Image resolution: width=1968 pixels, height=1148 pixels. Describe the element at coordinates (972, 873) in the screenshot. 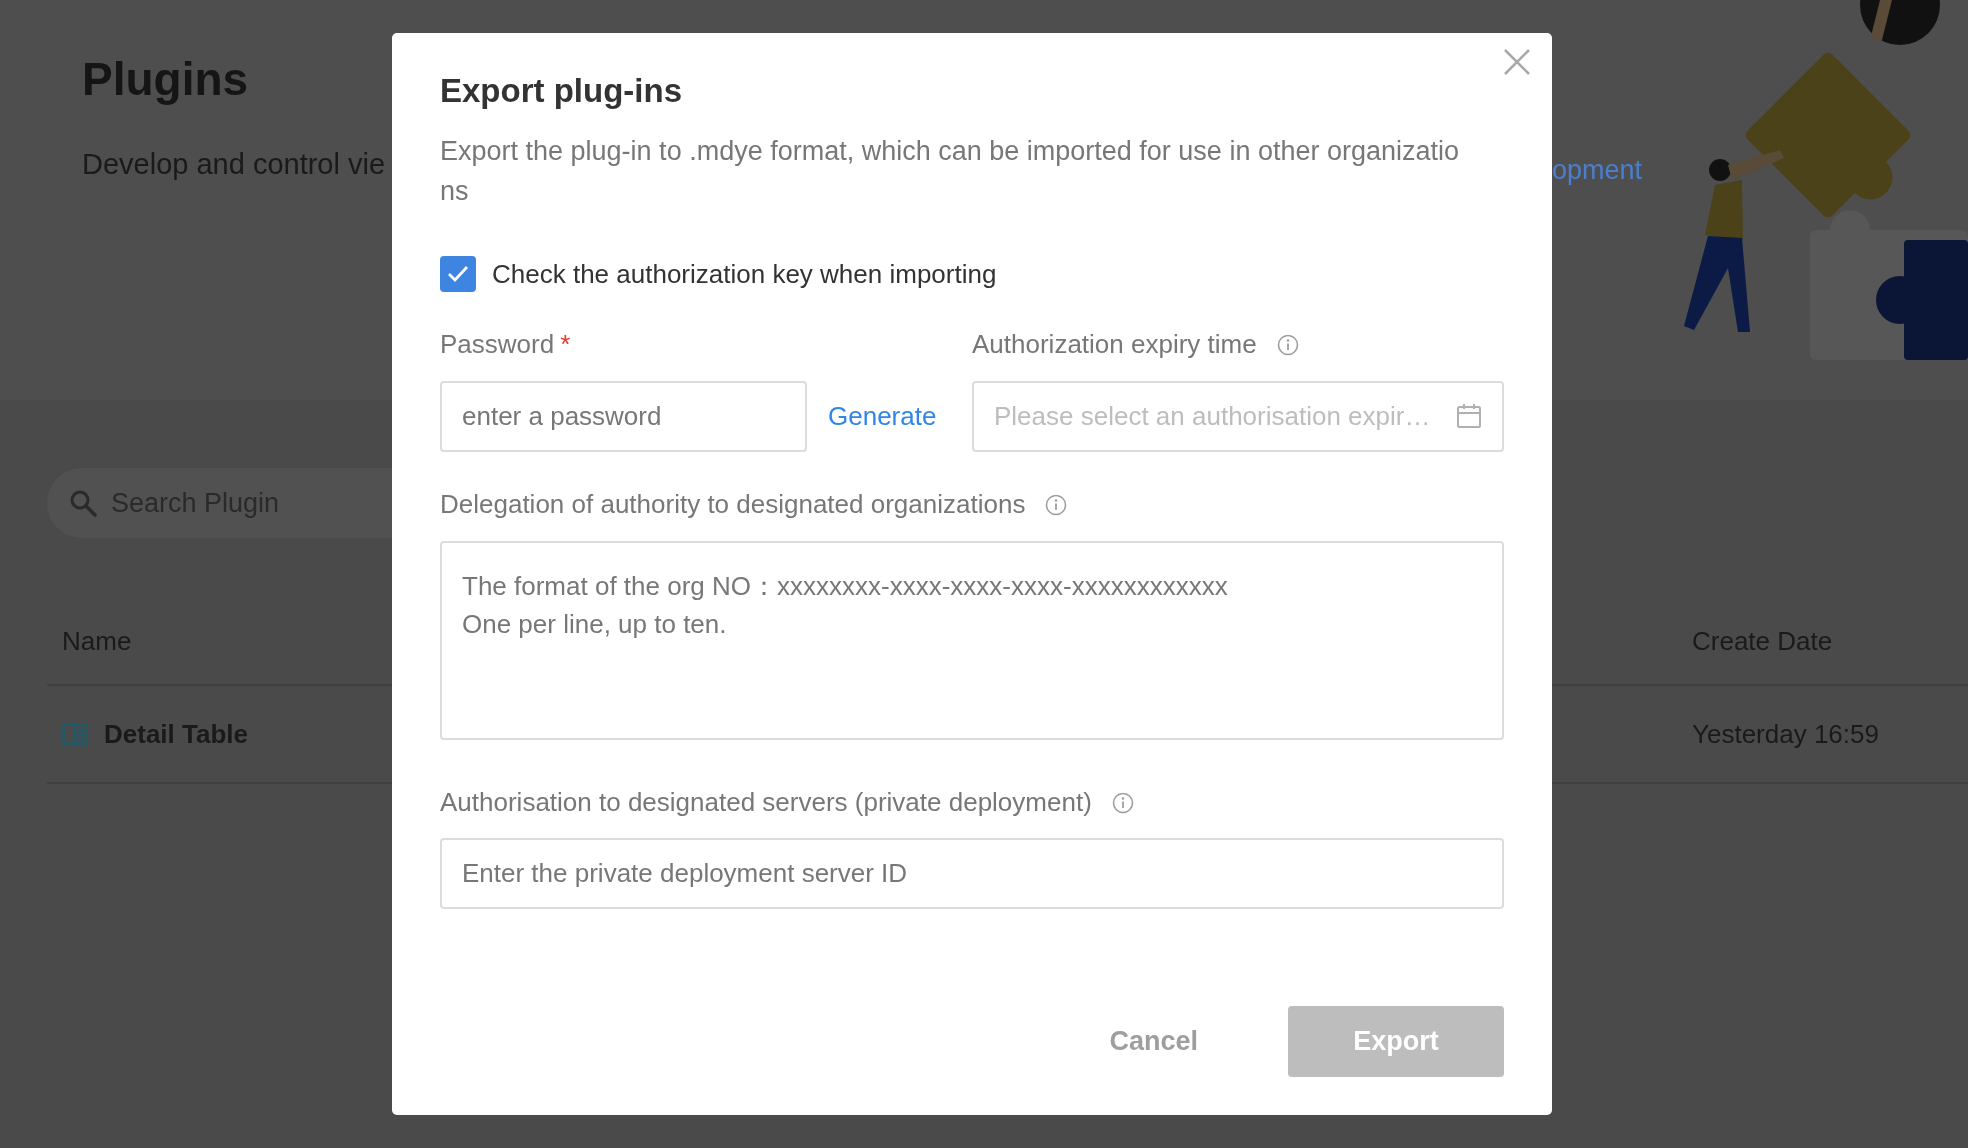

I see `server-id-field: Enter the private deployment server ID` at that location.